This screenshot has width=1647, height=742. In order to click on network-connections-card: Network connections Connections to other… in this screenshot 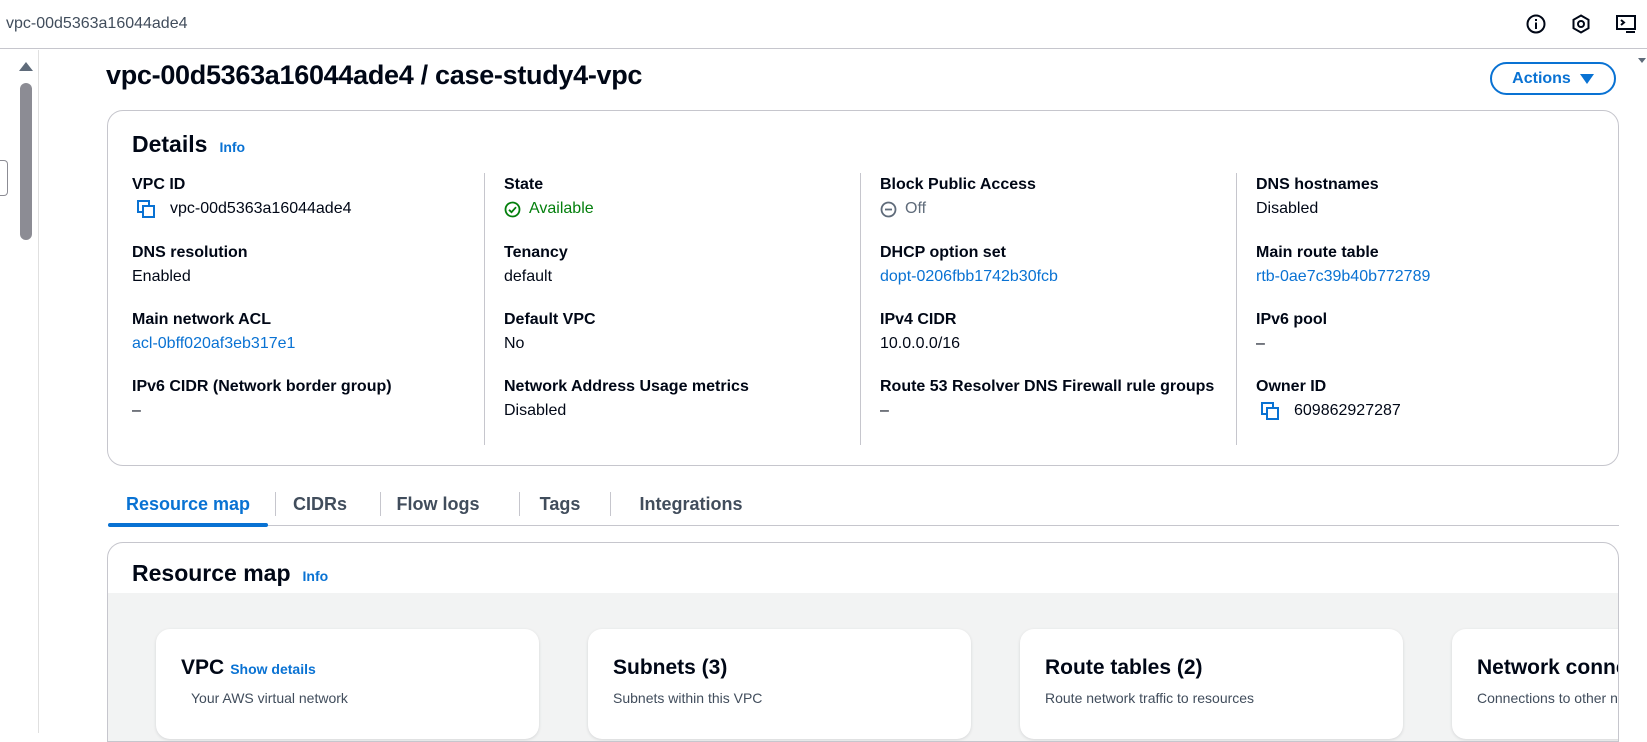, I will do `click(1535, 684)`.